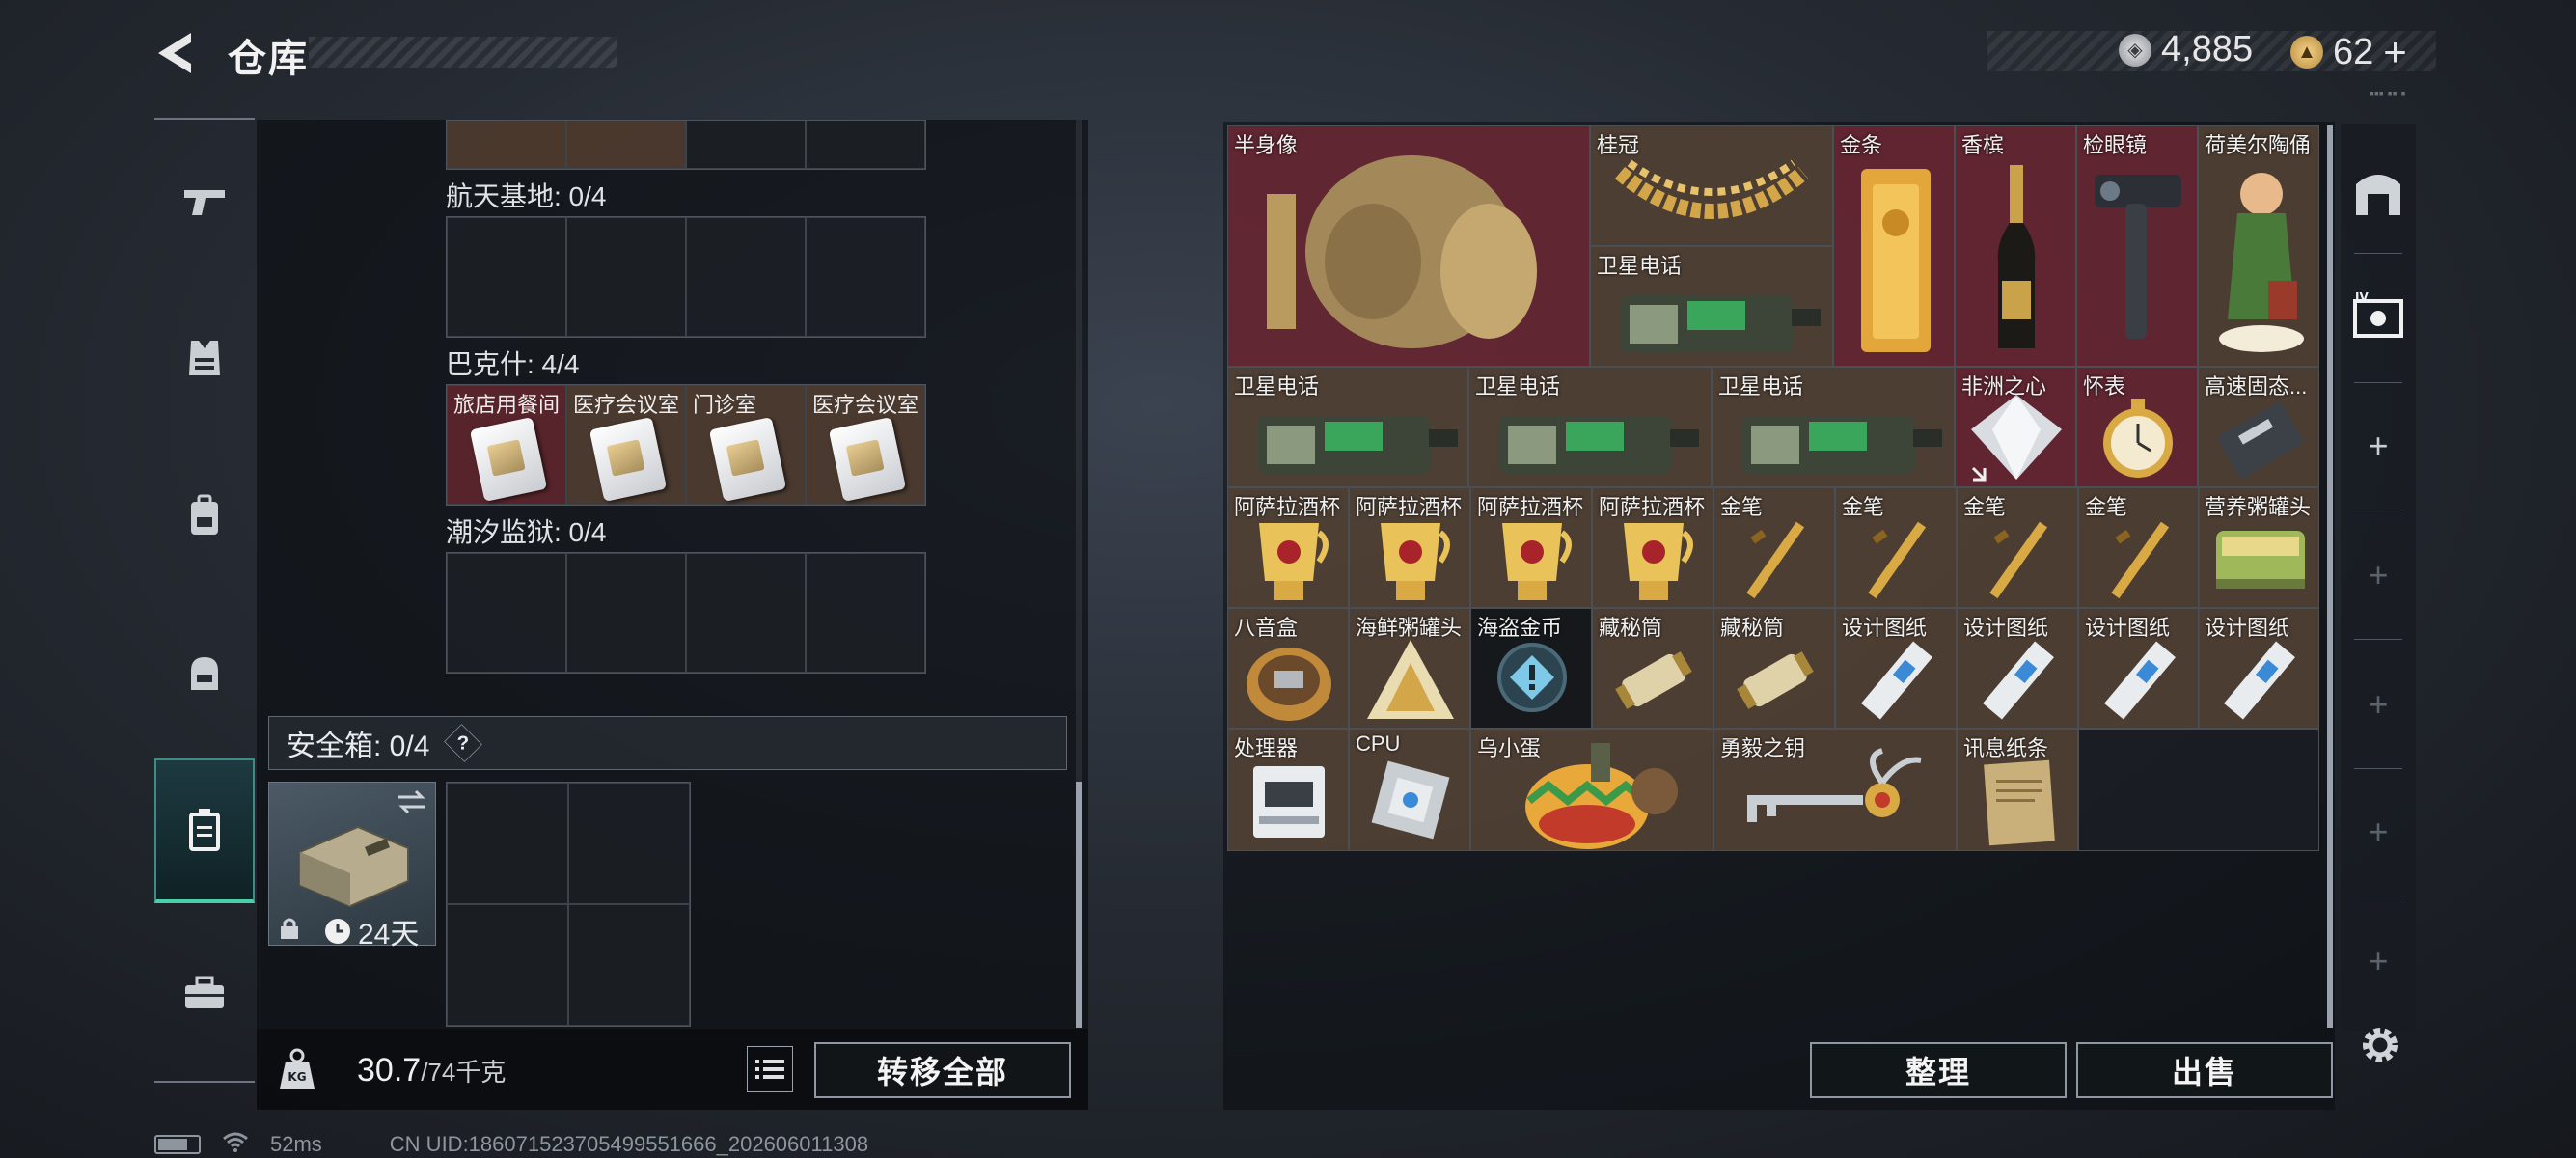  Describe the element at coordinates (725, 405) in the screenshot. I see `keycard-name: 门诊室` at that location.